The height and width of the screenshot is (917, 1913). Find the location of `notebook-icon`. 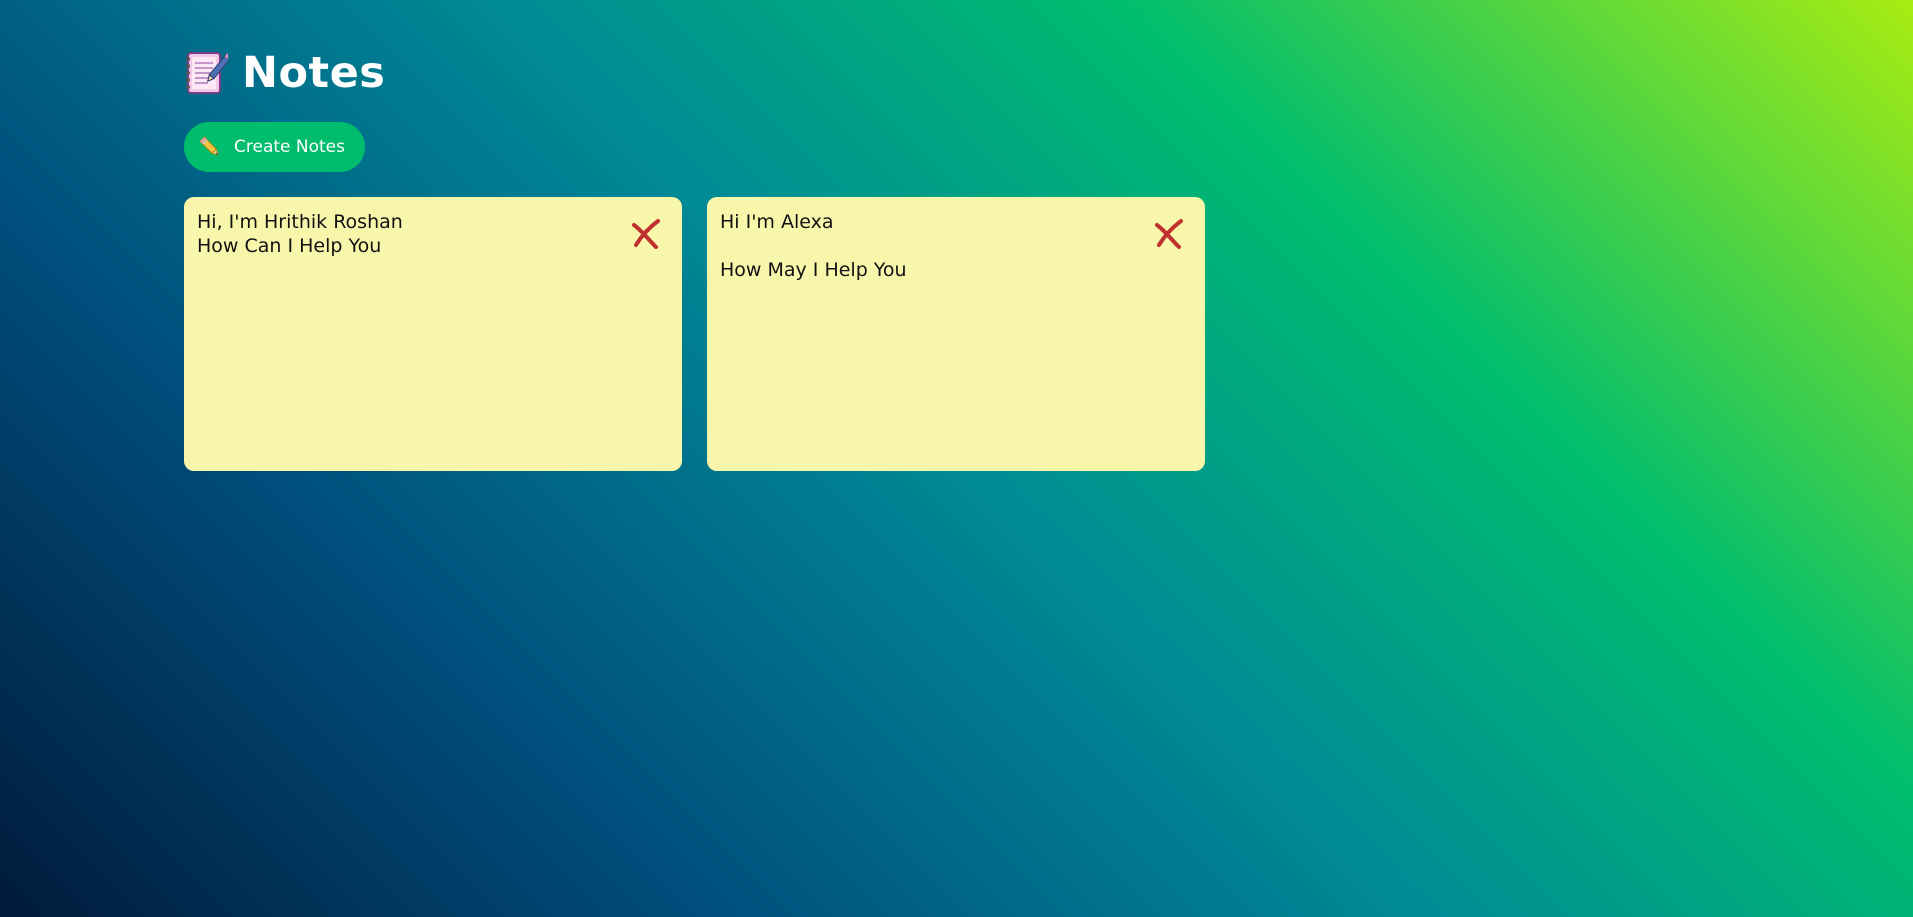

notebook-icon is located at coordinates (208, 73).